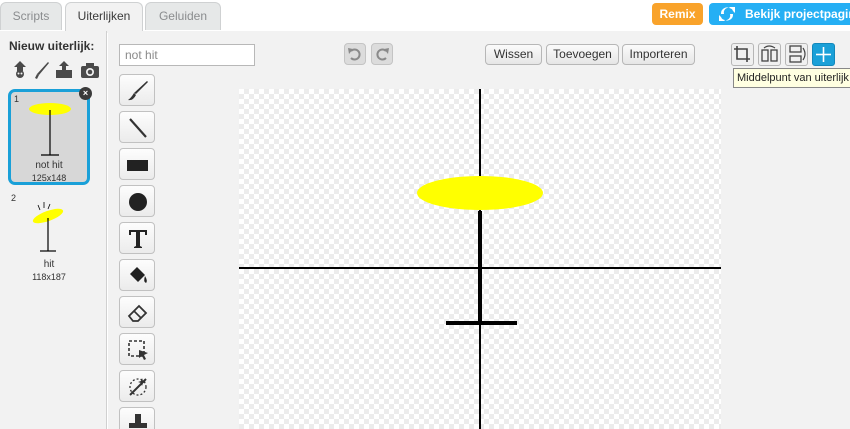  Describe the element at coordinates (90, 70) in the screenshot. I see `camera-icon` at that location.